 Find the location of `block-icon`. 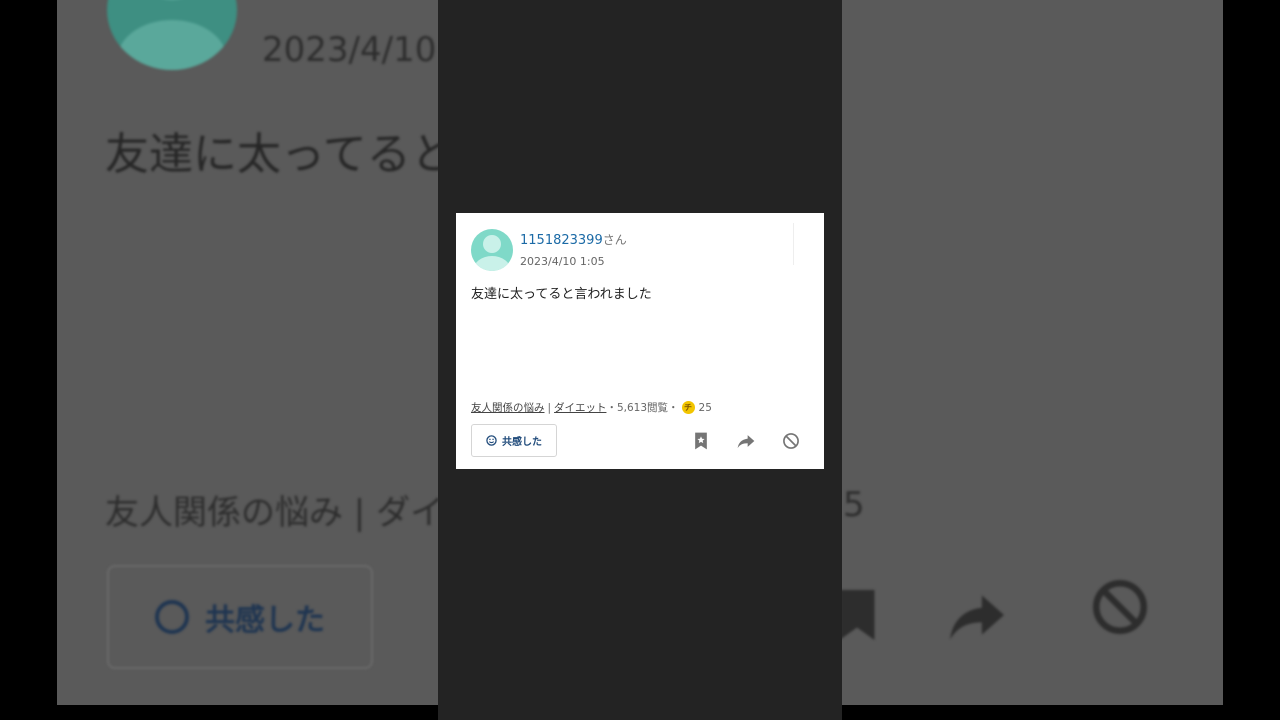

block-icon is located at coordinates (791, 441).